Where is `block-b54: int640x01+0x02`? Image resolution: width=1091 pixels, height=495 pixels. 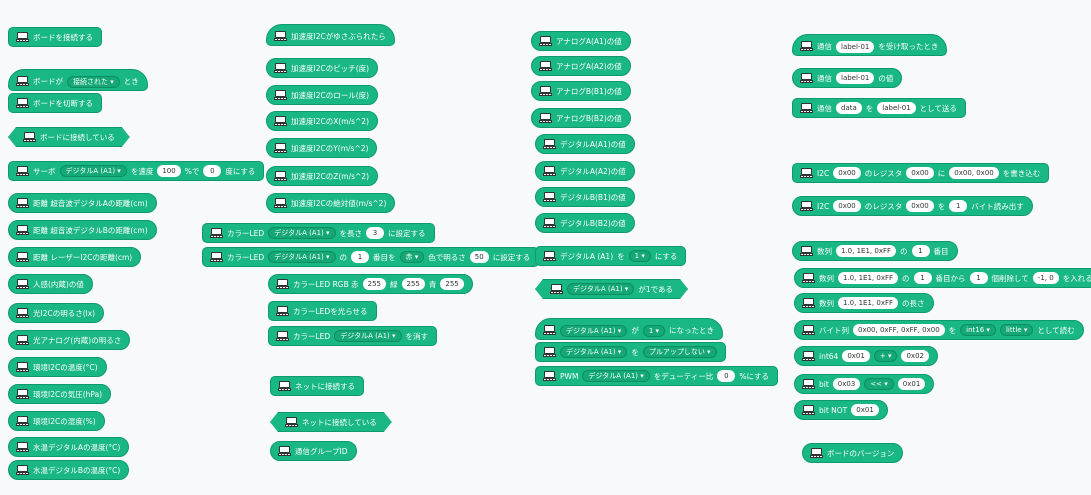 block-b54: int640x01+0x02 is located at coordinates (866, 356).